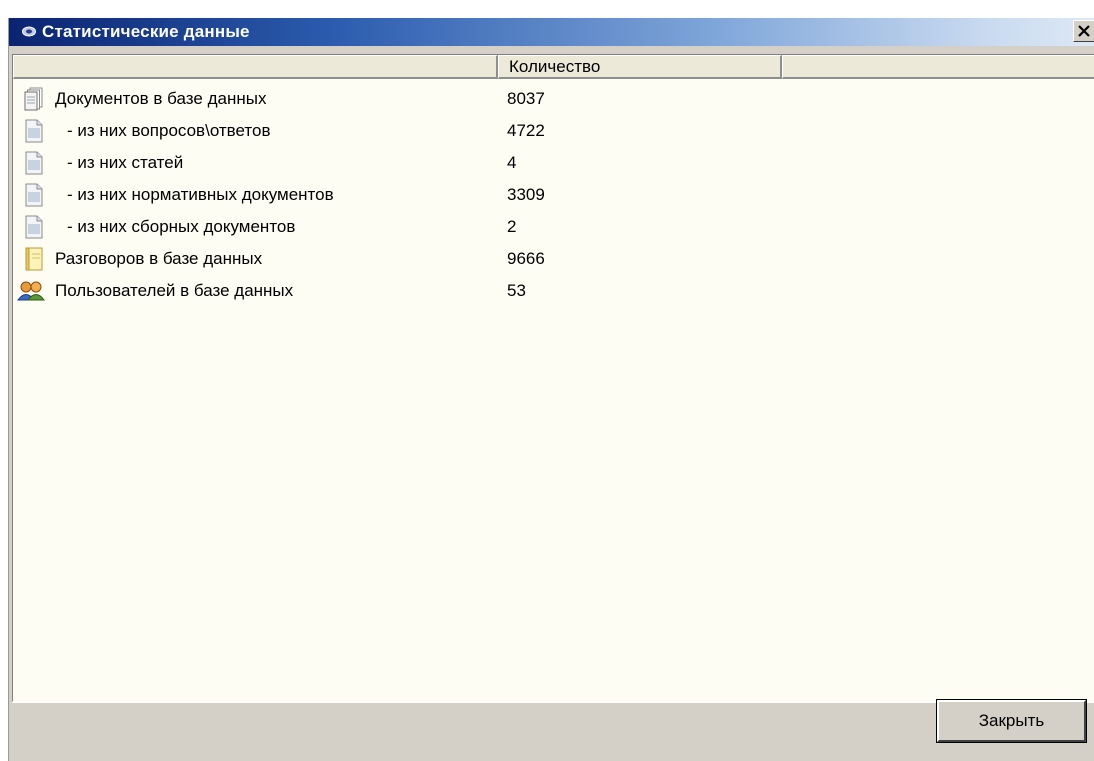 This screenshot has height=761, width=1094. I want to click on footer-divider, so click(553, 702).